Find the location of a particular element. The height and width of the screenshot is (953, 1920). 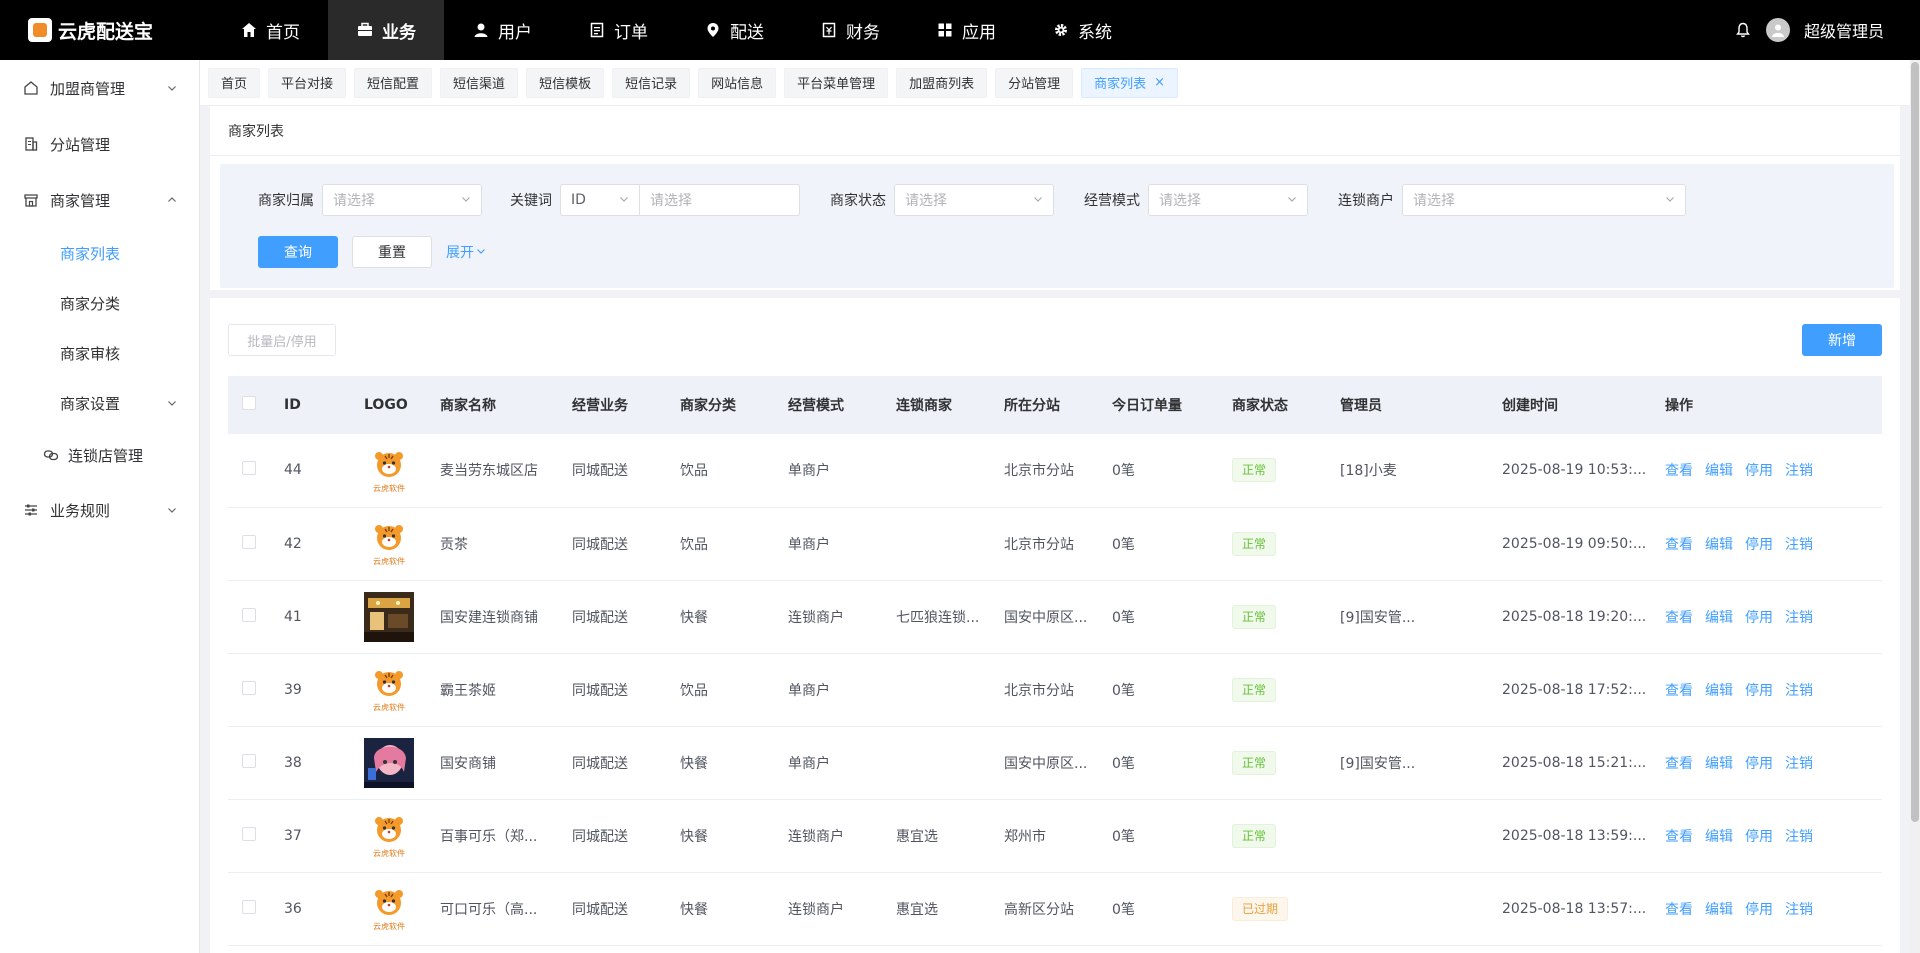

brand-logo: 云虎配送宝 is located at coordinates (100, 30).